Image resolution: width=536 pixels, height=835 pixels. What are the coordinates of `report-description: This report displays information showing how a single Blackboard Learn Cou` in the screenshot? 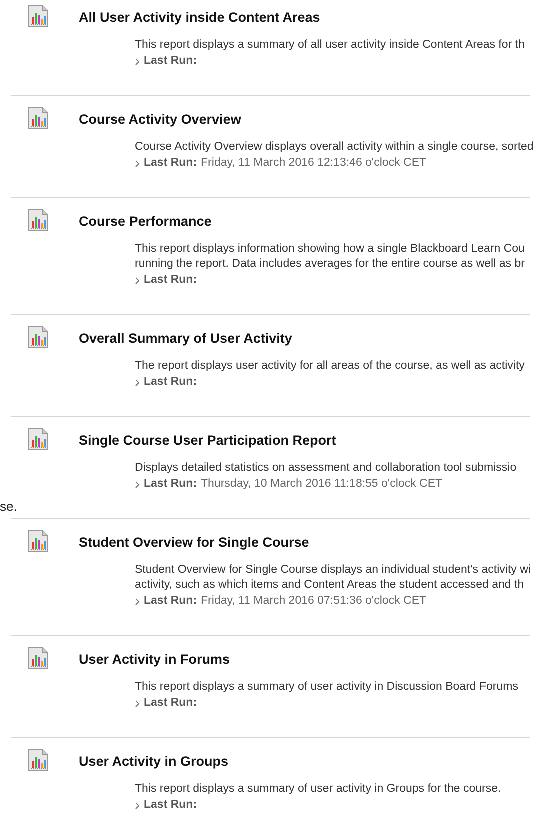 It's located at (330, 249).